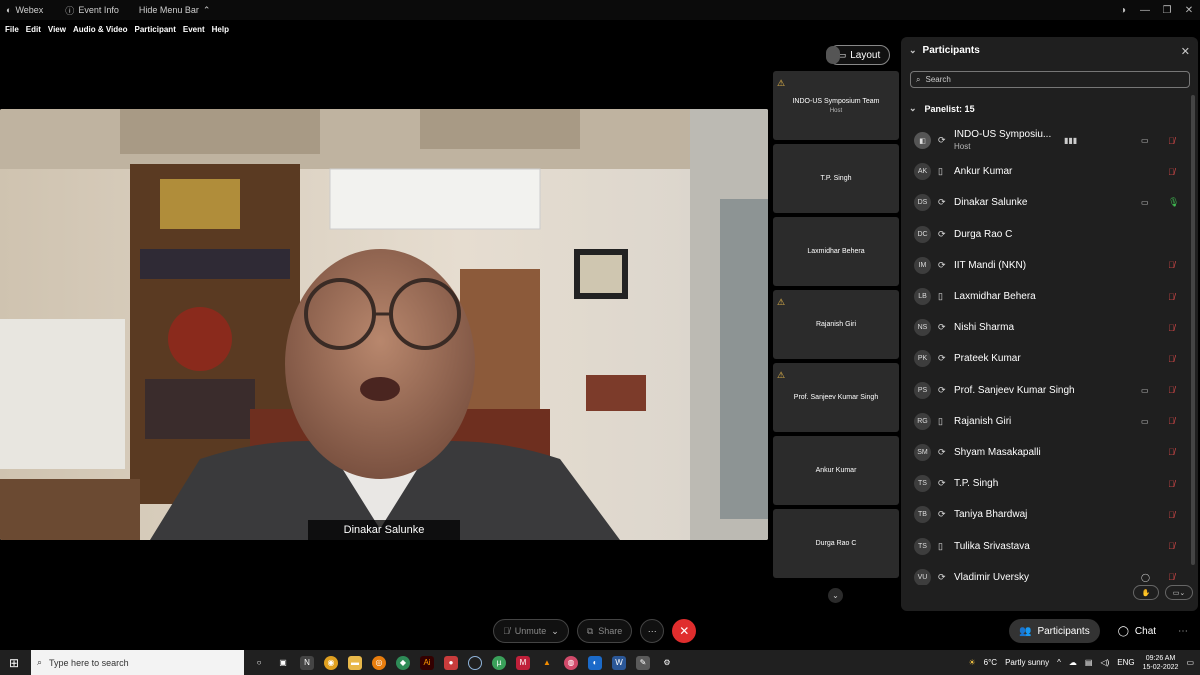 The height and width of the screenshot is (675, 1200). Describe the element at coordinates (137, 662) in the screenshot. I see `taskbar-search-input: ⌕ Type here to search` at that location.